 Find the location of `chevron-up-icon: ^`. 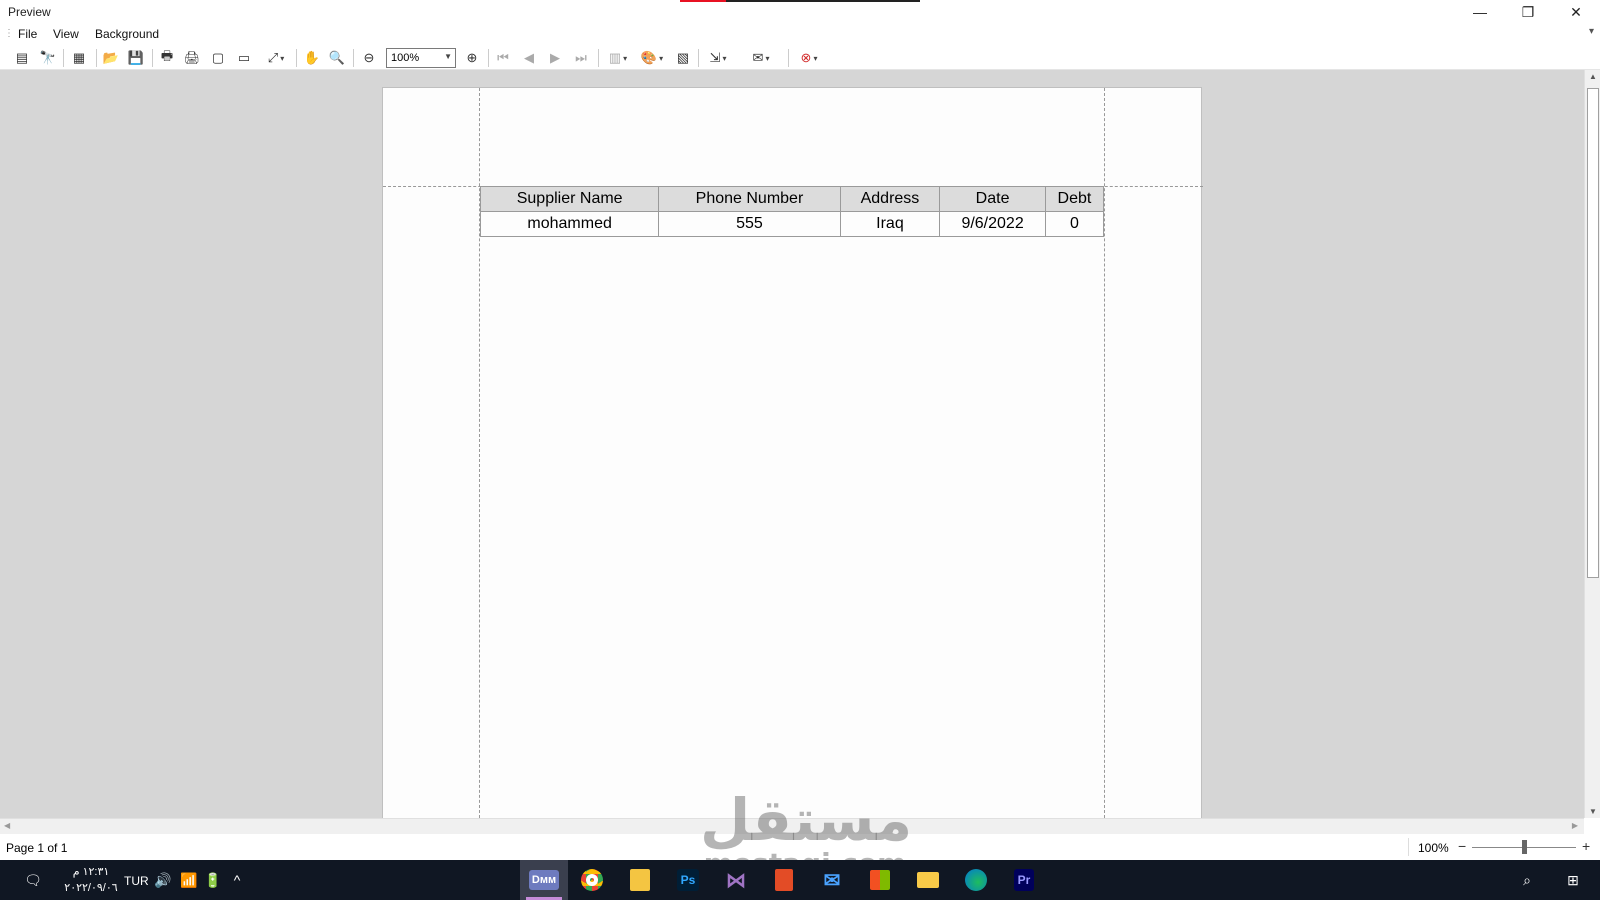

chevron-up-icon: ^ is located at coordinates (237, 880).